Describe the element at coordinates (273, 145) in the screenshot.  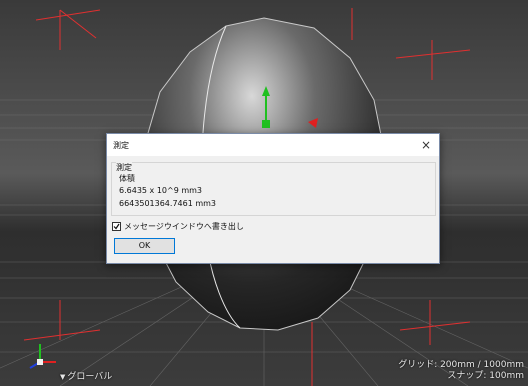
I see `dialog-titlebar: 測定 ×` at that location.